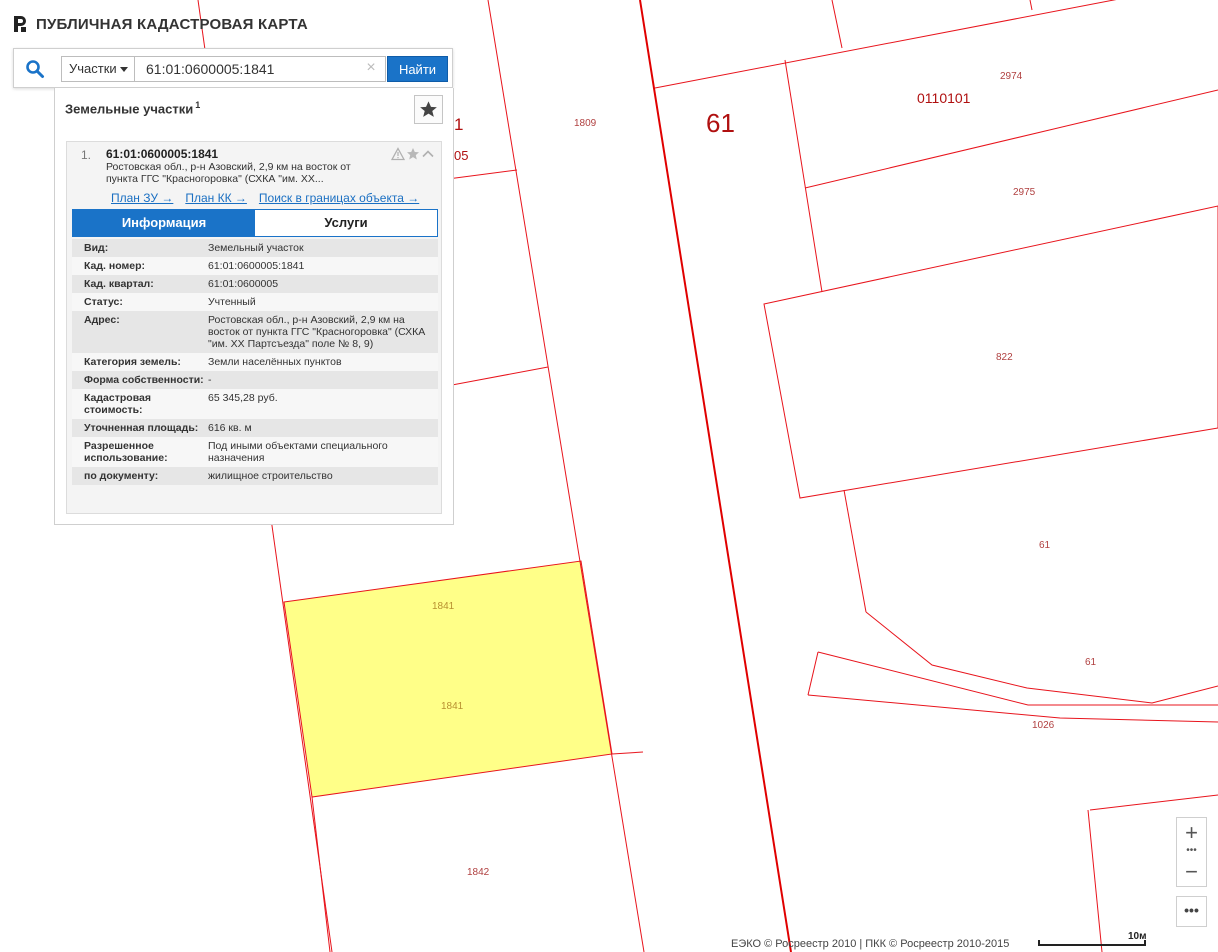 The image size is (1218, 952). I want to click on warning-icon, so click(398, 154).